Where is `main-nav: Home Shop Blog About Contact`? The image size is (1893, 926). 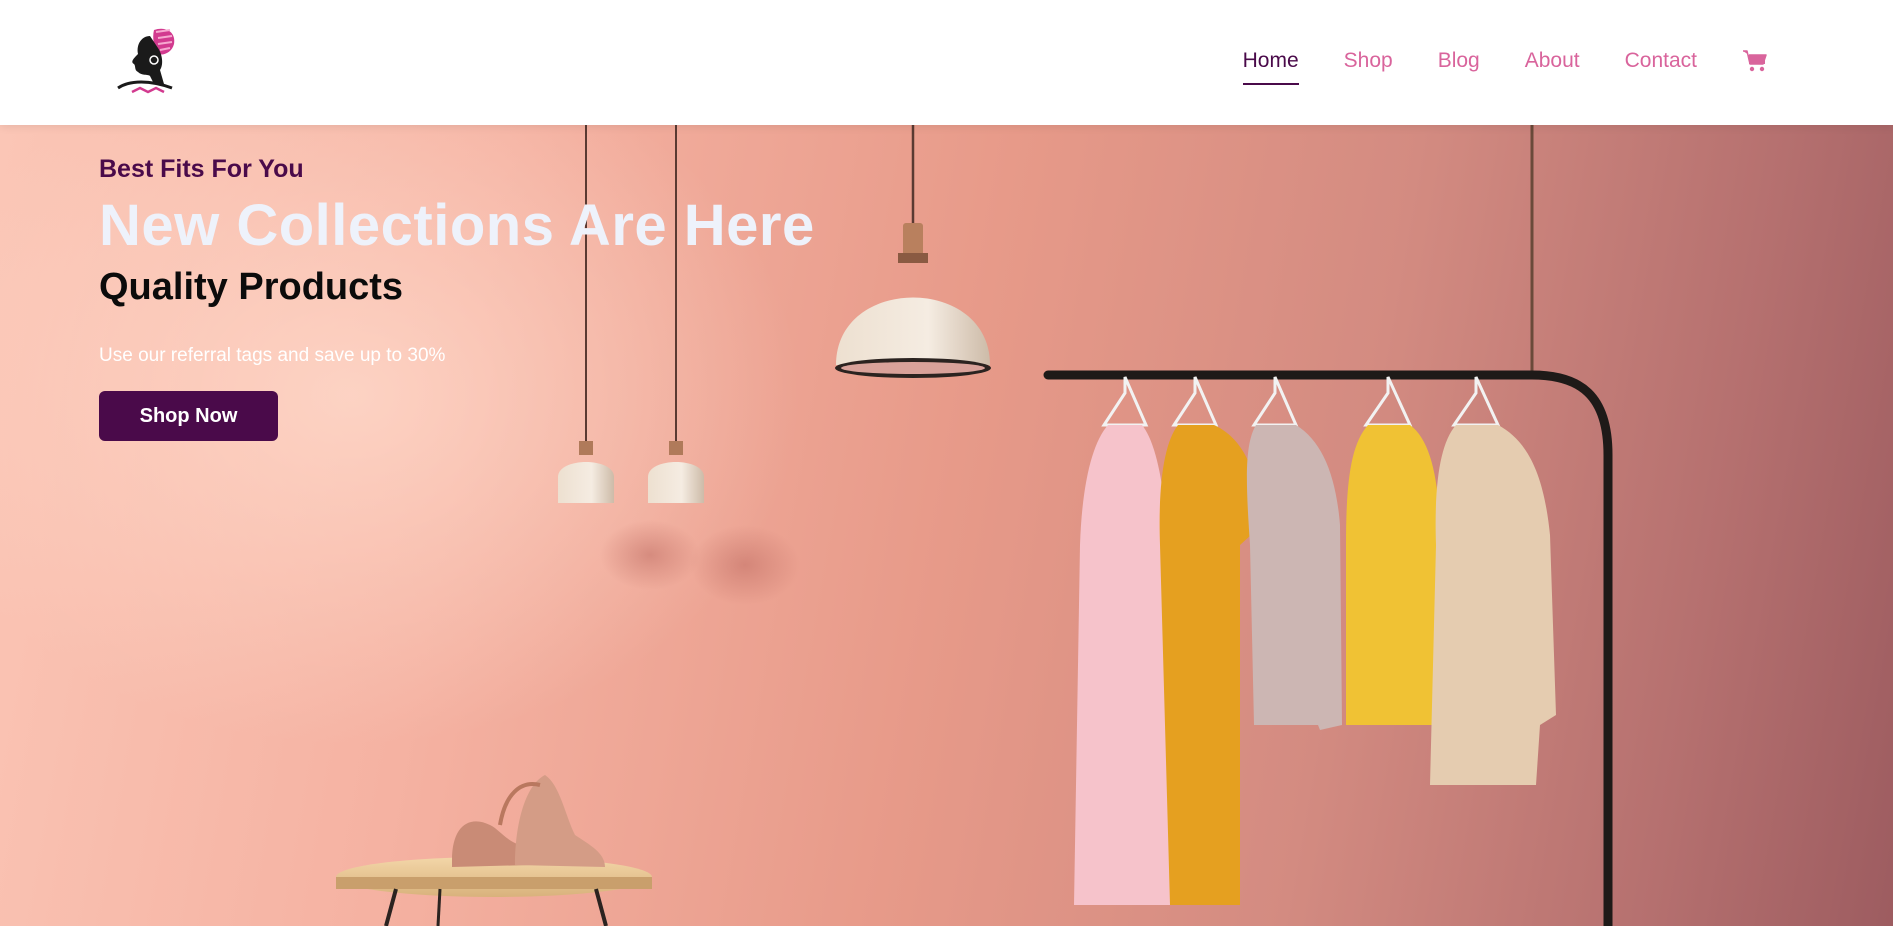
main-nav: Home Shop Blog About Contact is located at coordinates (1483, 66).